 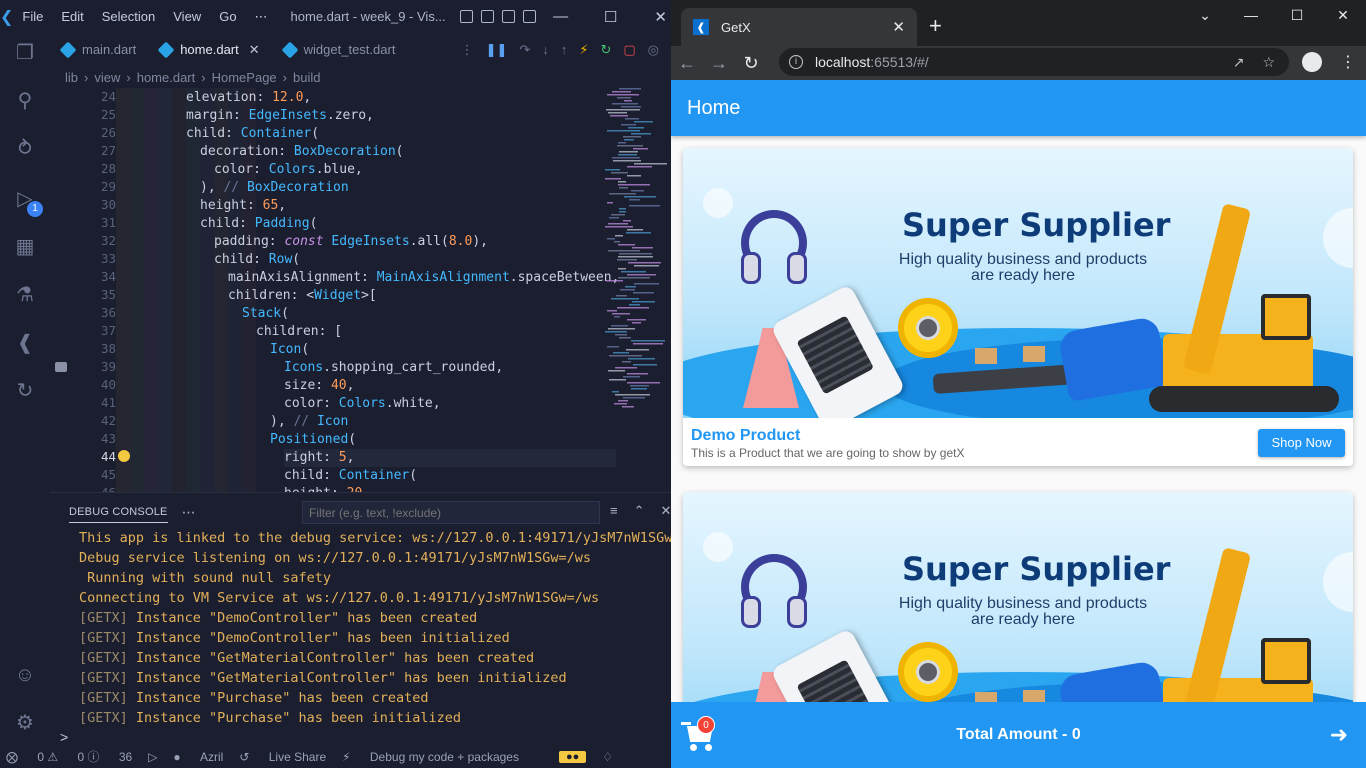 I want to click on code-line: right: 5,, so click(x=450, y=458).